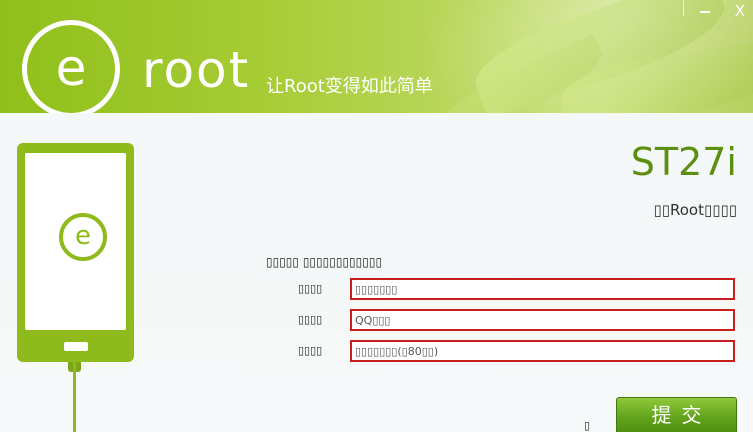 The image size is (753, 432). I want to click on field-label-3: ▯▯▯▯, so click(310, 350).